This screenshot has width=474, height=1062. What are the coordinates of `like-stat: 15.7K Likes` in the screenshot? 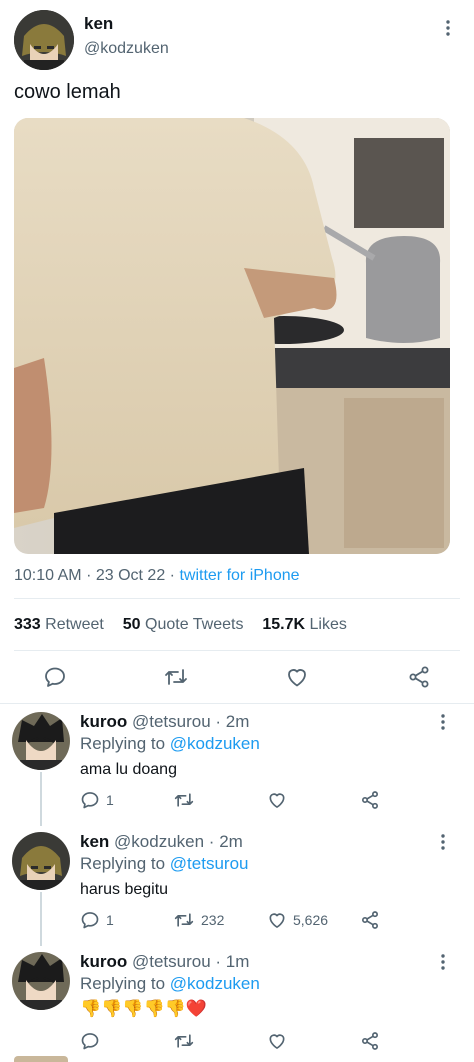 It's located at (304, 624).